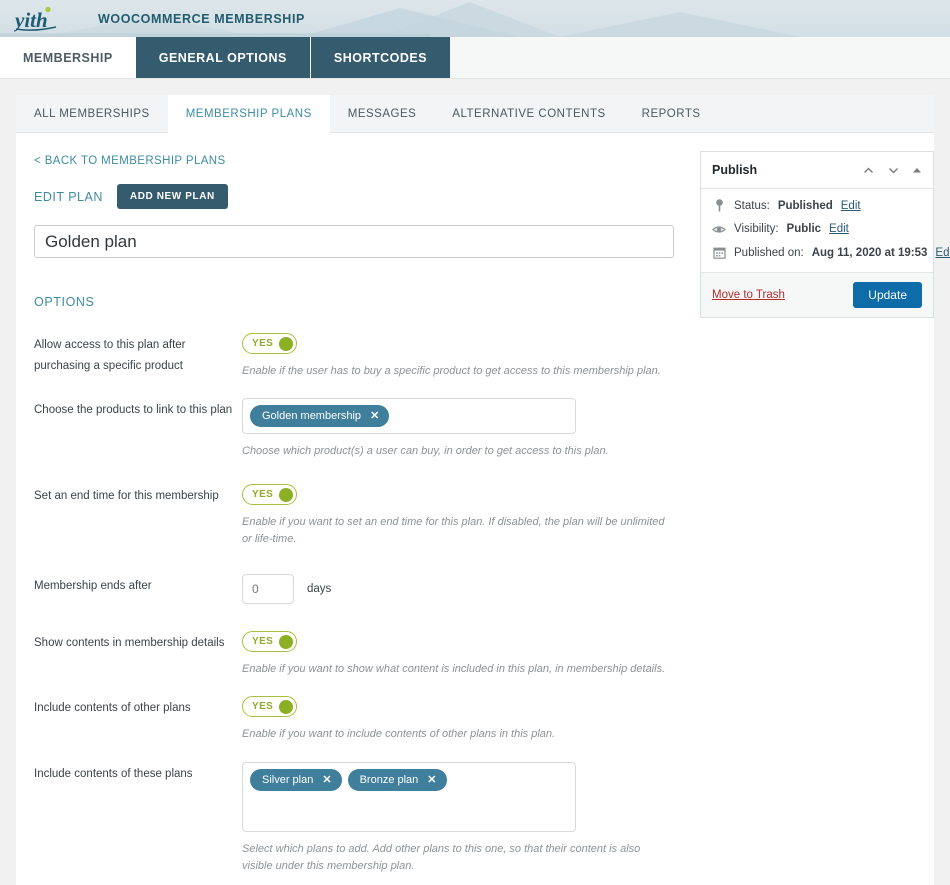 The image size is (950, 885). What do you see at coordinates (893, 170) in the screenshot?
I see `chevron-down-icon` at bounding box center [893, 170].